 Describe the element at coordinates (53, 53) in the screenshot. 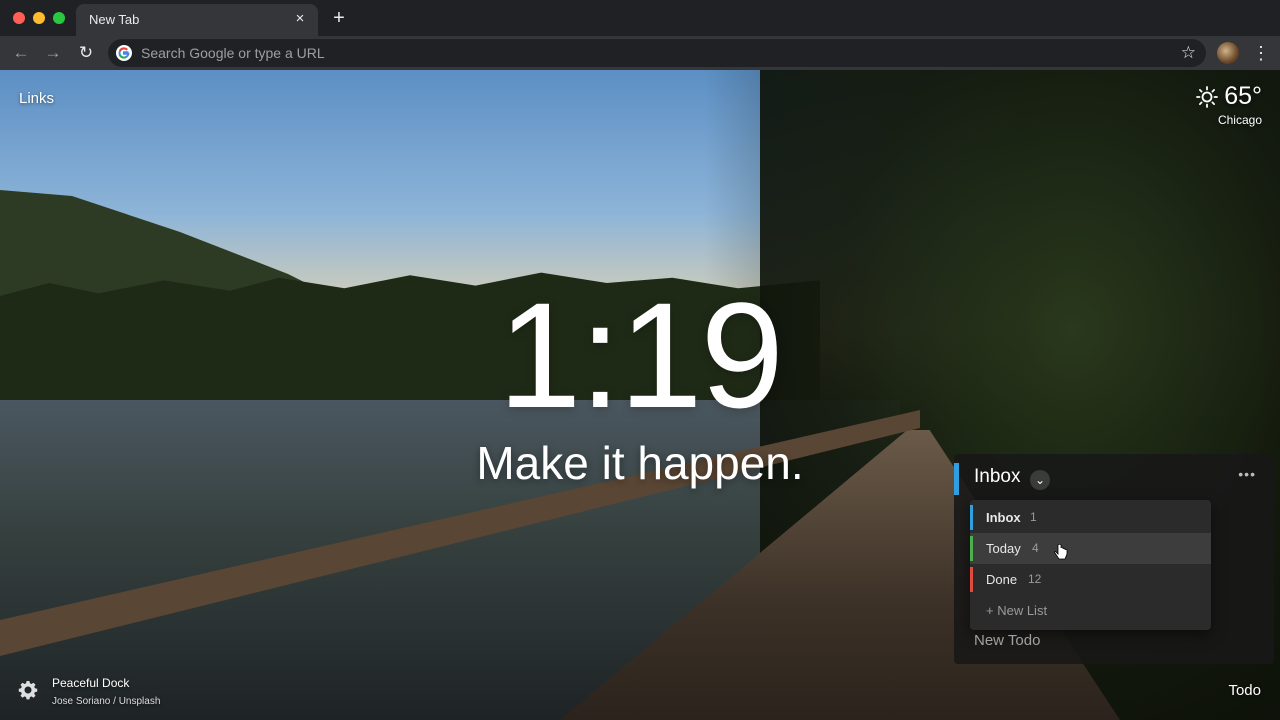

I see `forward-arrow-icon: →` at that location.